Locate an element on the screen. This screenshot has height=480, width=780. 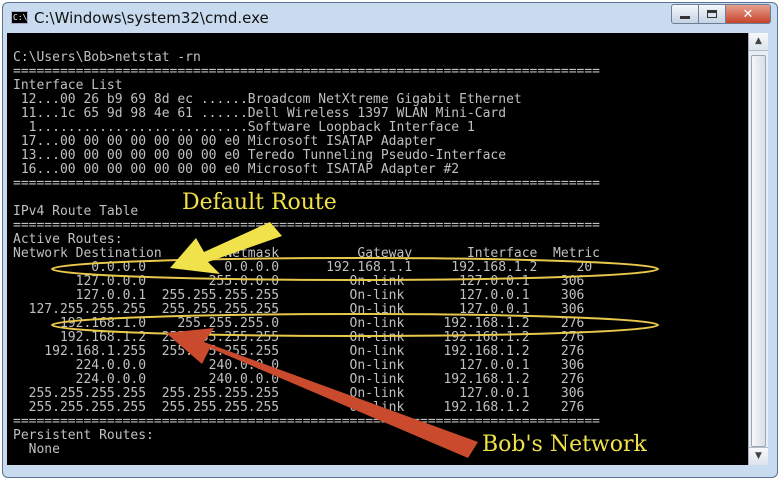
default-route-label: Default Route is located at coordinates (259, 202).